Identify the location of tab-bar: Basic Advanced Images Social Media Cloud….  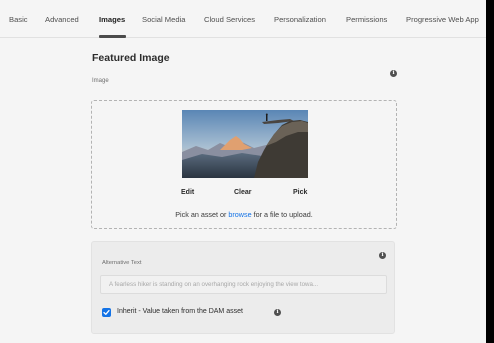
(243, 19).